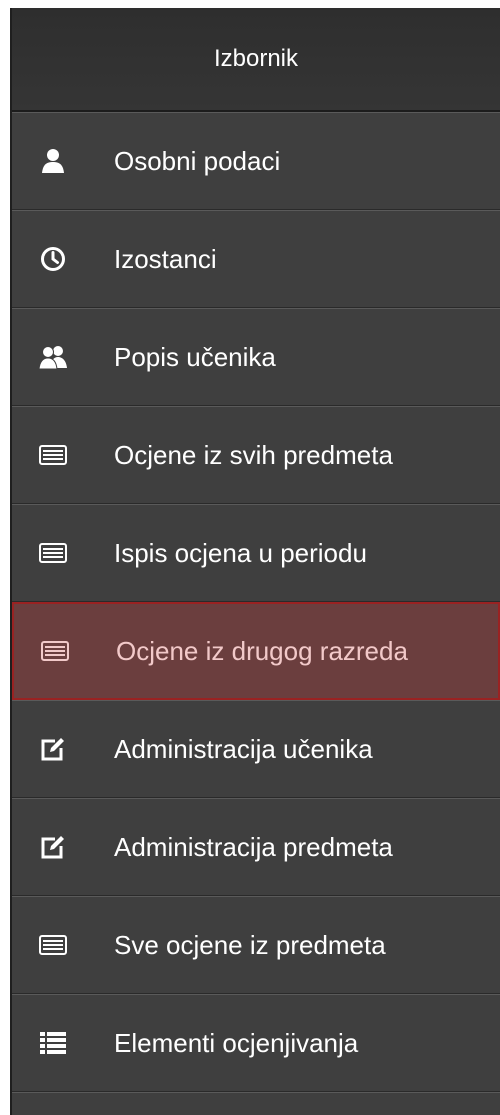 The width and height of the screenshot is (500, 1115). I want to click on menu-item-osobni-podaci: Osobni podaci, so click(256, 161).